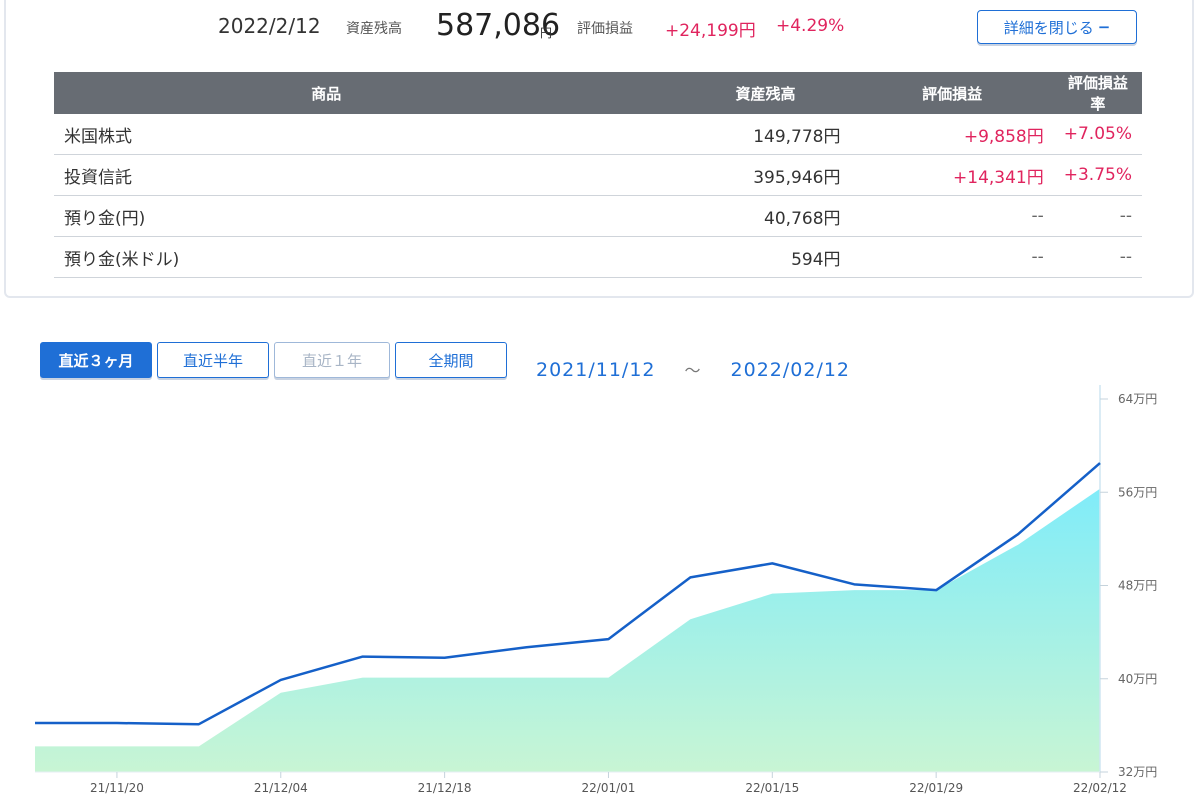 This screenshot has height=808, width=1200. Describe the element at coordinates (952, 134) in the screenshot. I see `row-pl: +9,858円` at that location.